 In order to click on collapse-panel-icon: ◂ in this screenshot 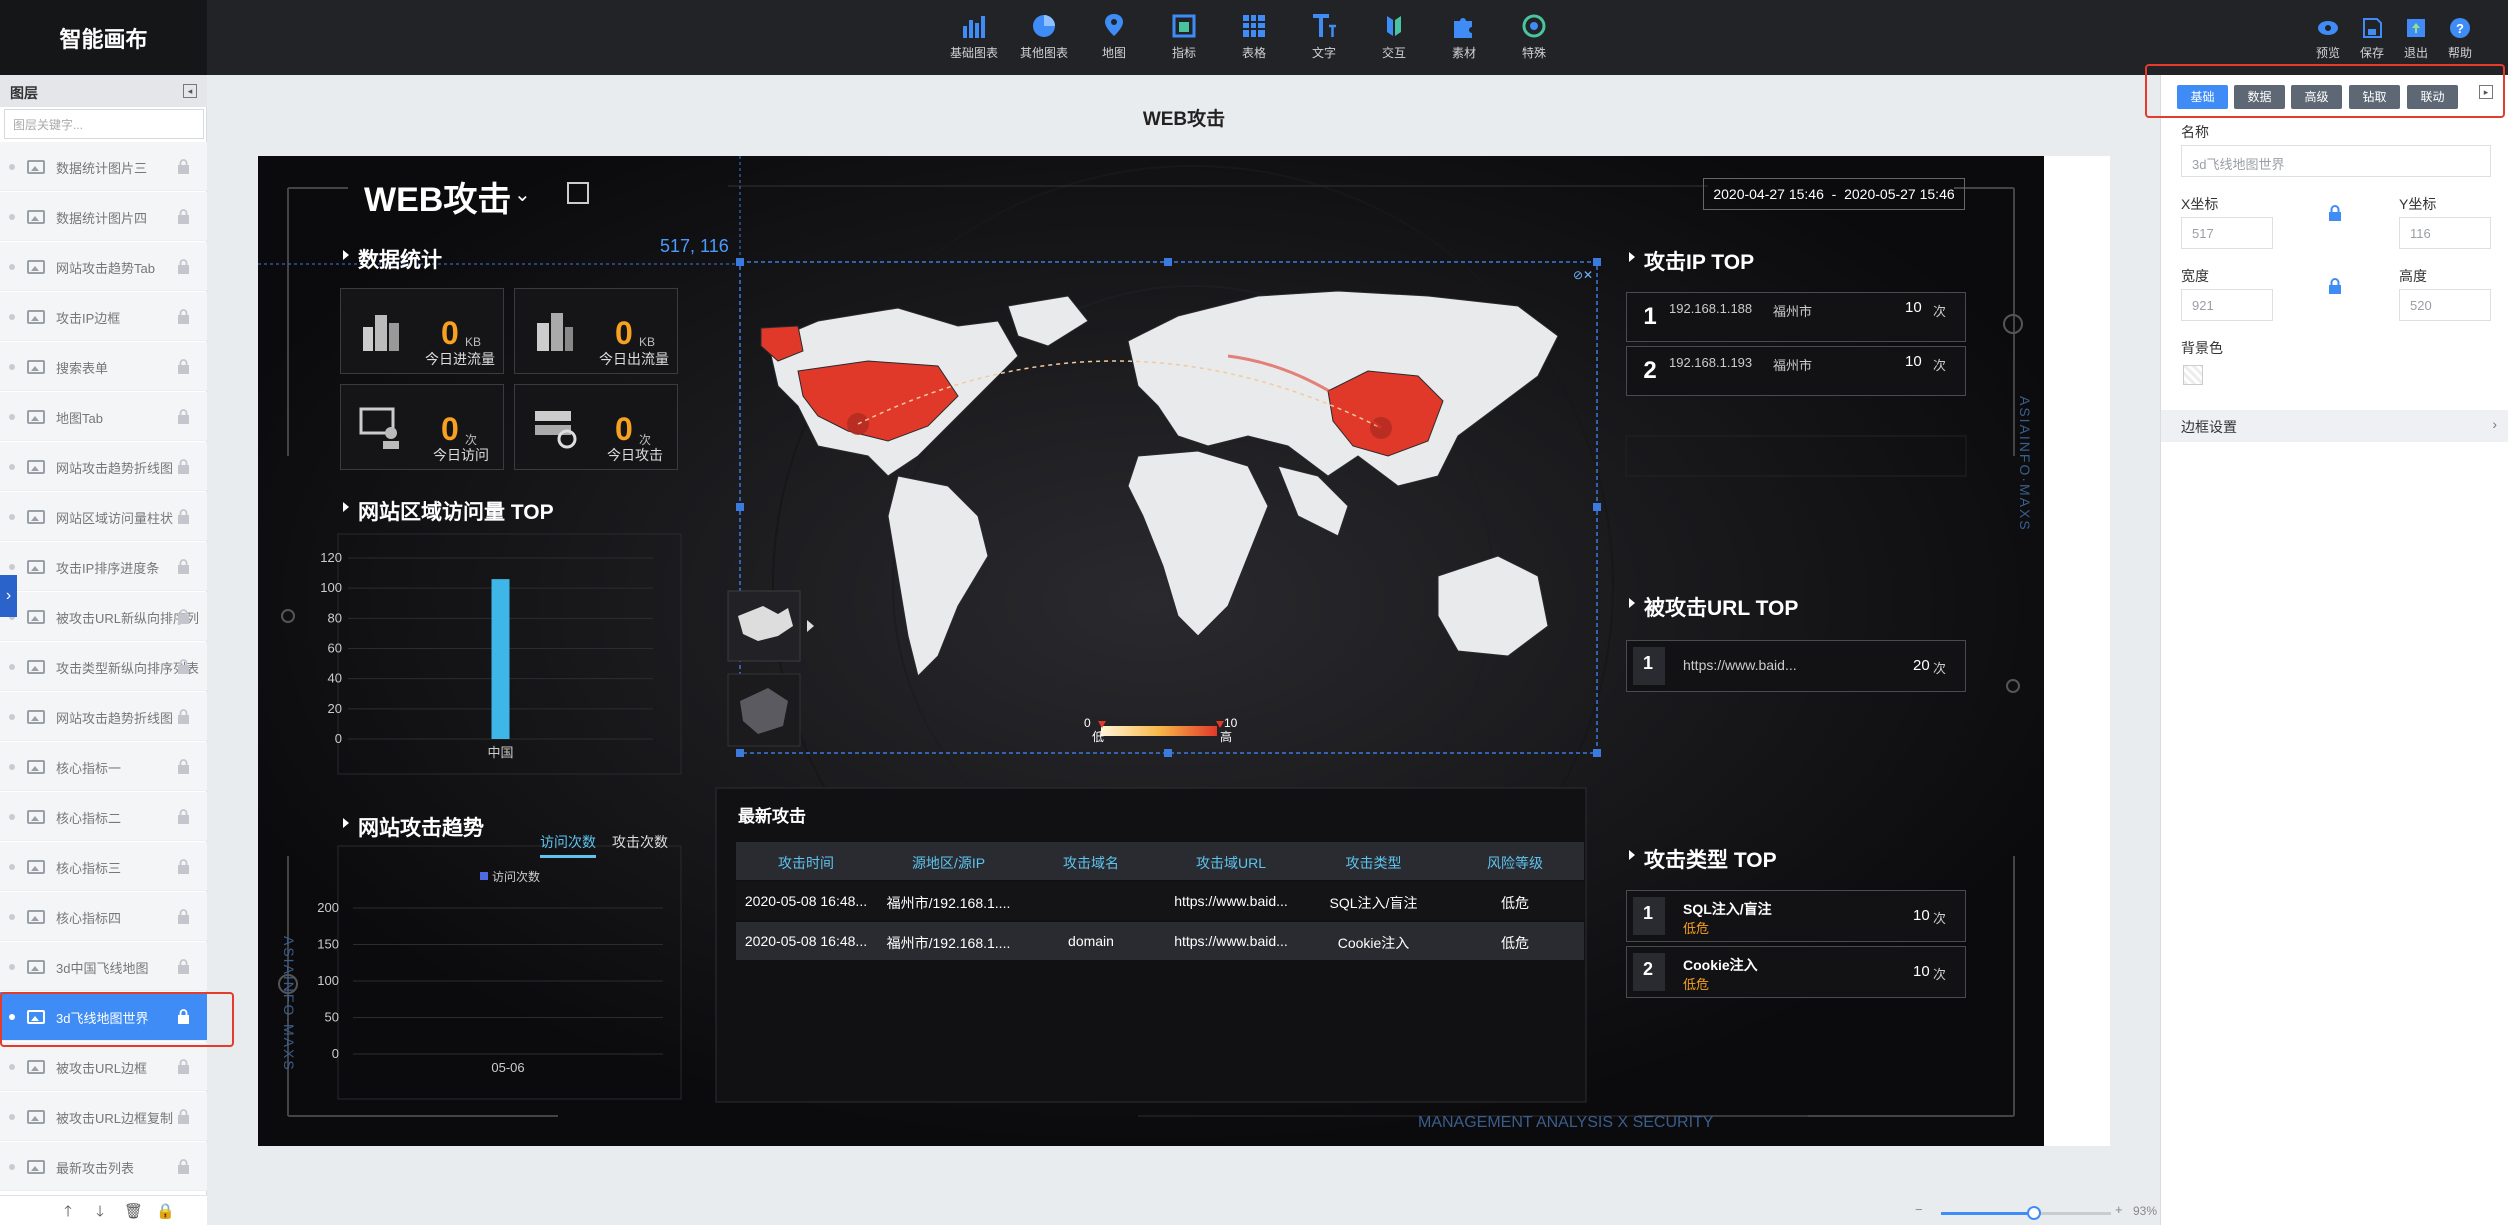, I will do `click(190, 91)`.